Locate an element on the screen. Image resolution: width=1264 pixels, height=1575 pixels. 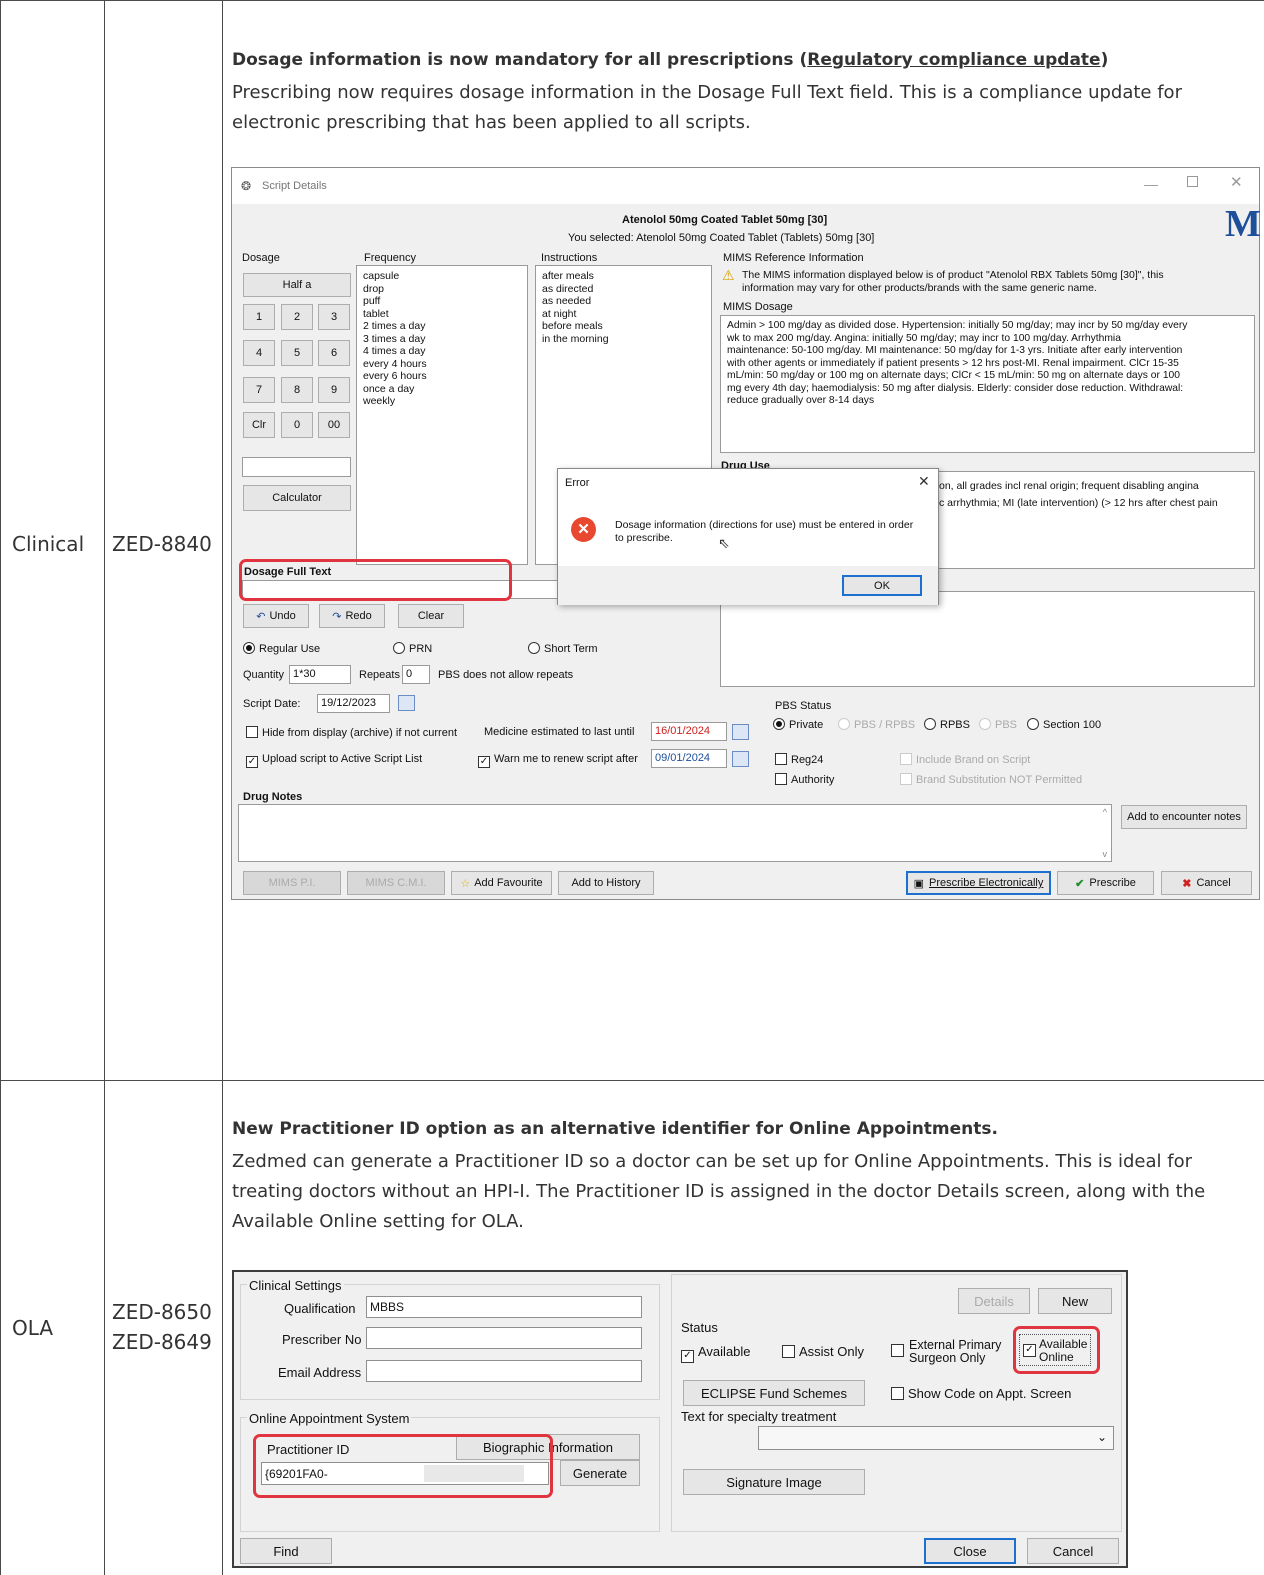
new-button: New is located at coordinates (1075, 1301).